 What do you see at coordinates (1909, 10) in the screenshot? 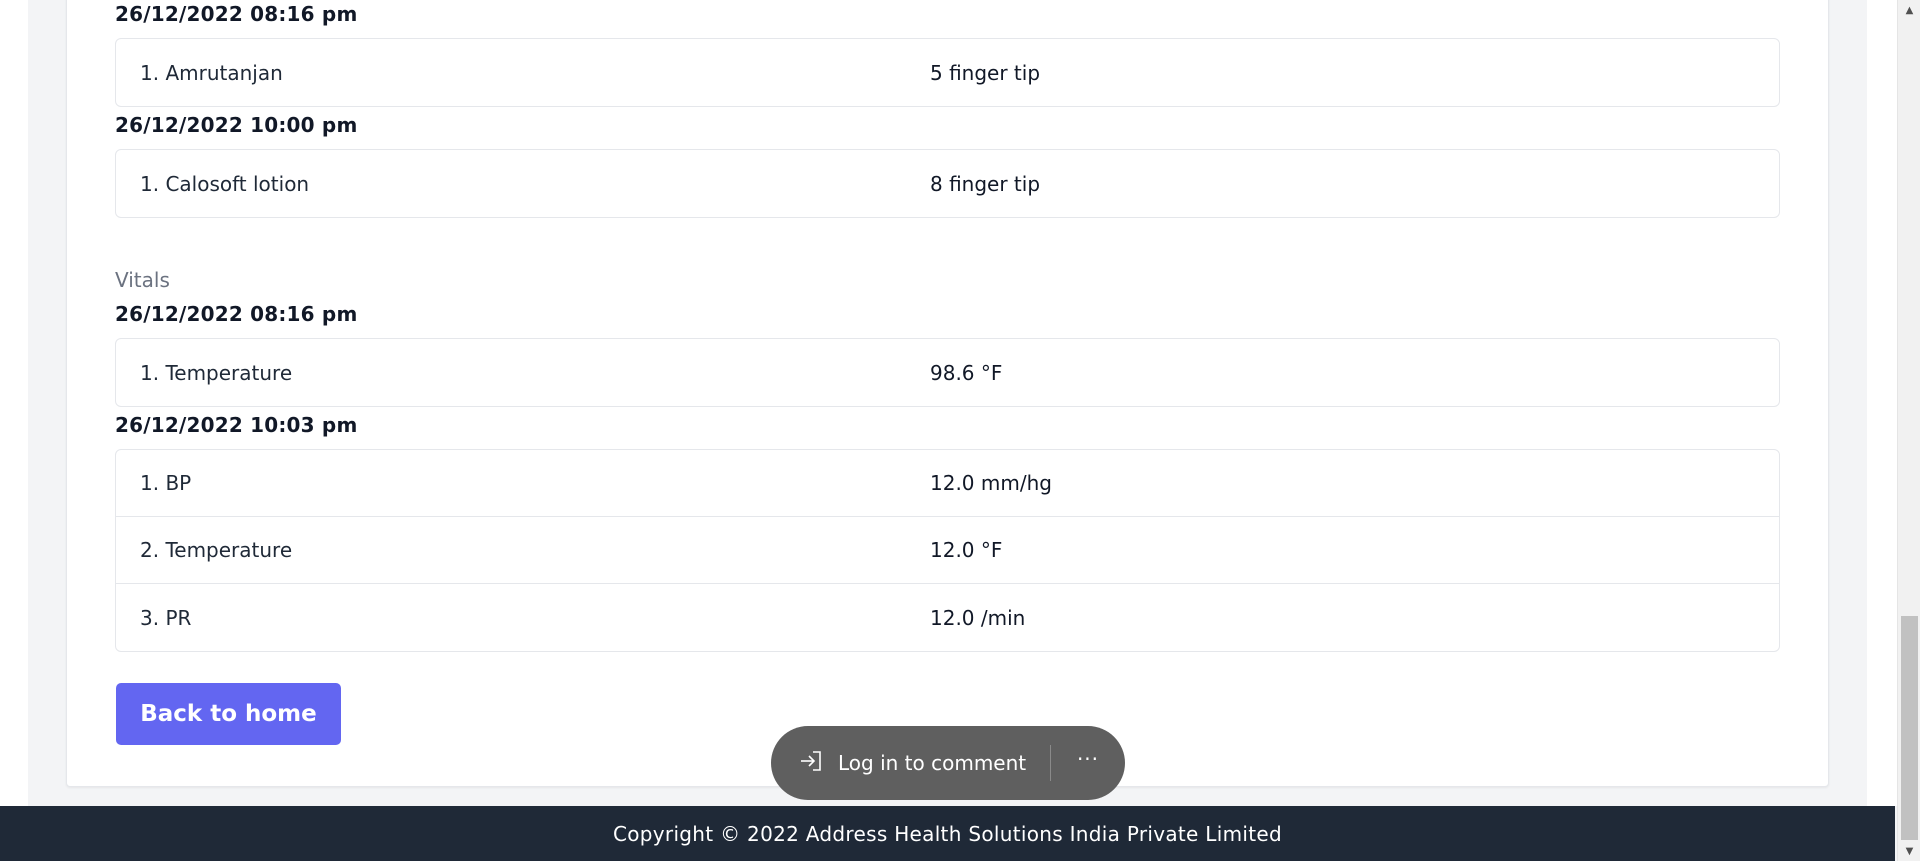
I see `triangle-up-icon: ▲` at bounding box center [1909, 10].